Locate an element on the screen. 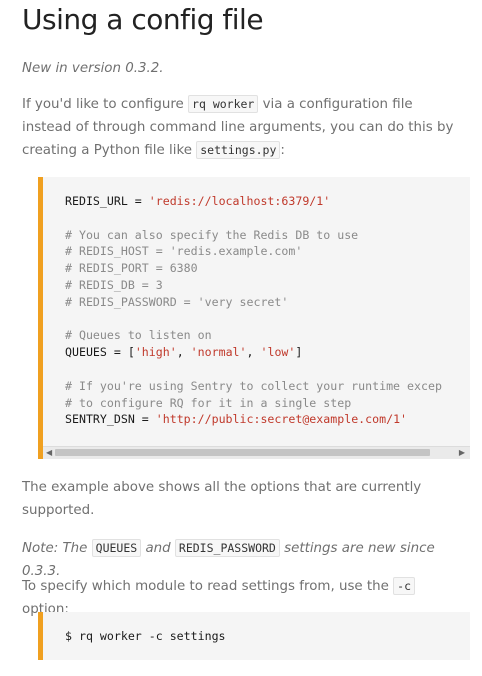 Image resolution: width=482 pixels, height=676 pixels. note-text-2: and is located at coordinates (158, 548).